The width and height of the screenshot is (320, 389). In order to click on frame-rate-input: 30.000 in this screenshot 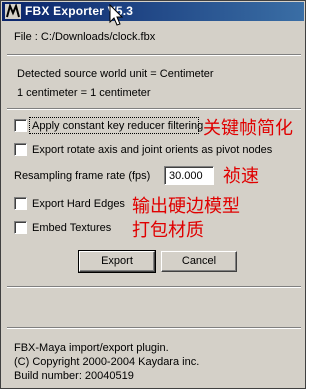, I will do `click(189, 175)`.